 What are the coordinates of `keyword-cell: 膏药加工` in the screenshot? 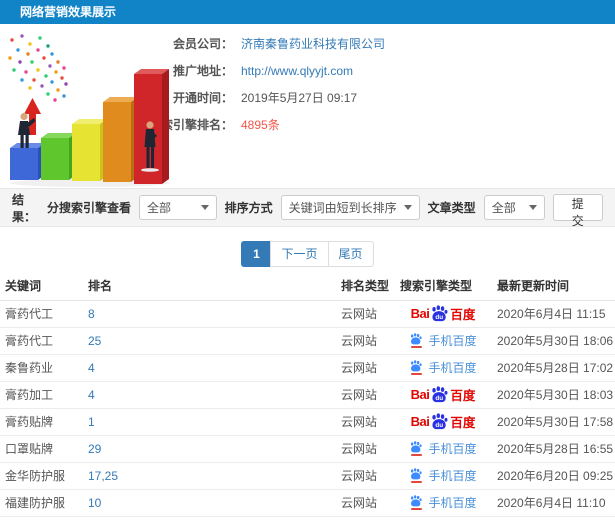 It's located at (41, 395).